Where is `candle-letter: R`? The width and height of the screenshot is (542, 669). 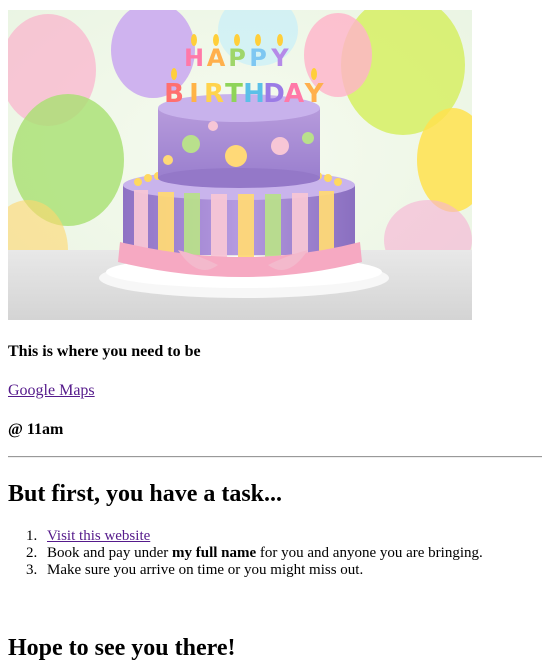 candle-letter: R is located at coordinates (214, 94).